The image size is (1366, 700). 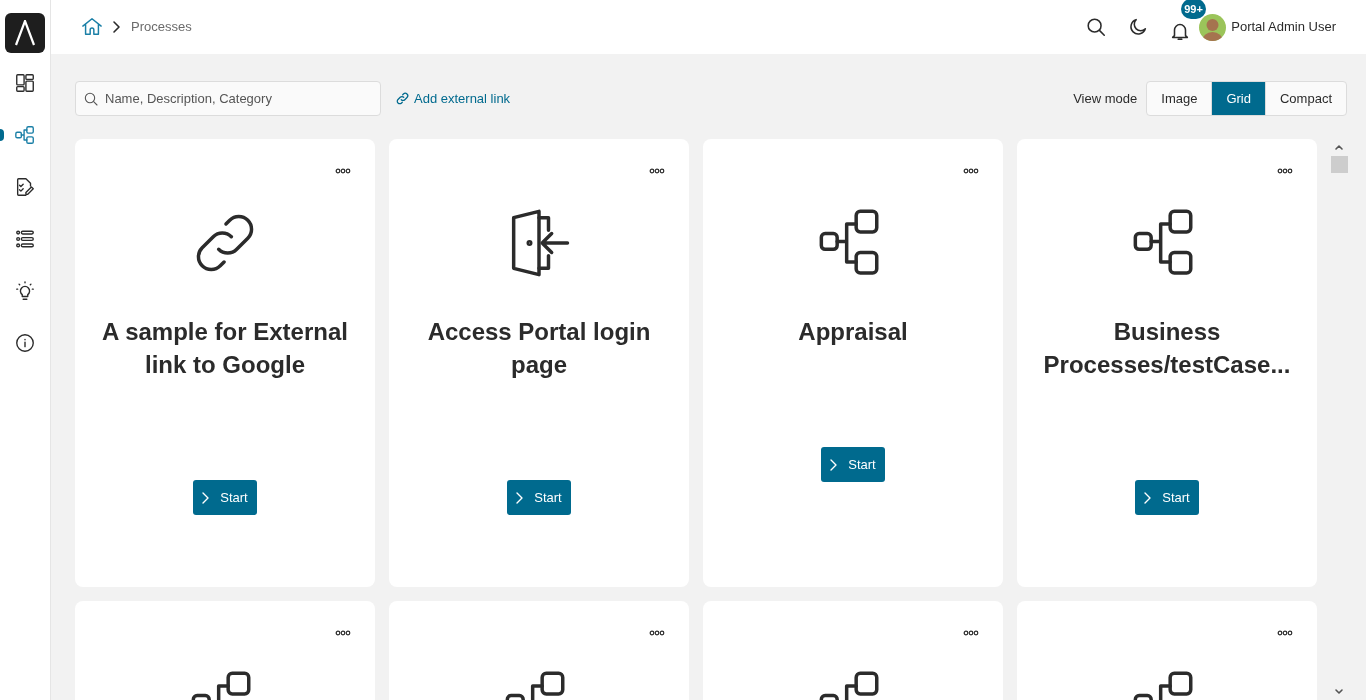 I want to click on process-card: Business Processes/testCase... Start, so click(x=1167, y=363).